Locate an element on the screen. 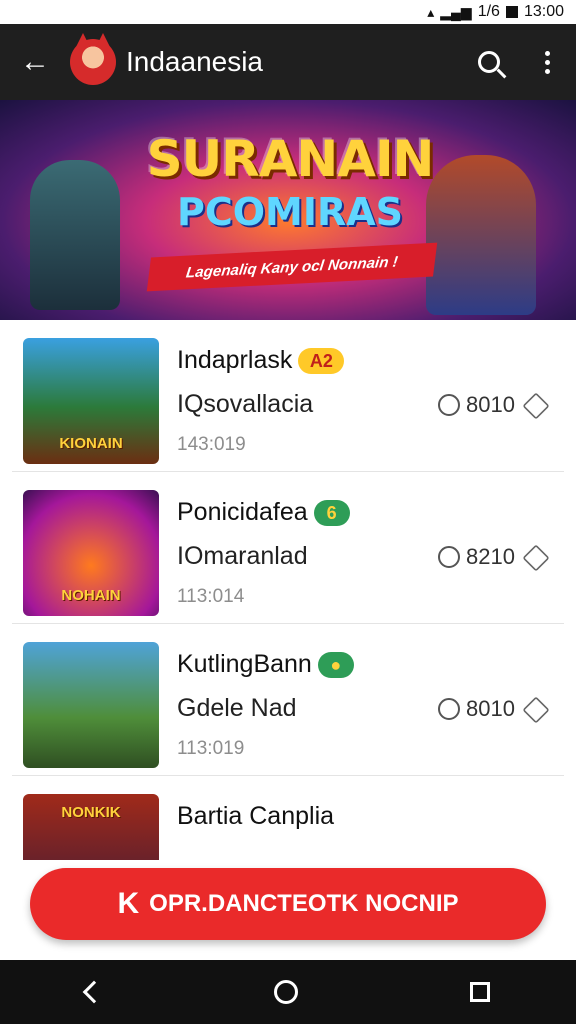 Image resolution: width=576 pixels, height=1024 pixels. primary-action-label: OPR.DANCTEOTK NOCNIP is located at coordinates (304, 903).